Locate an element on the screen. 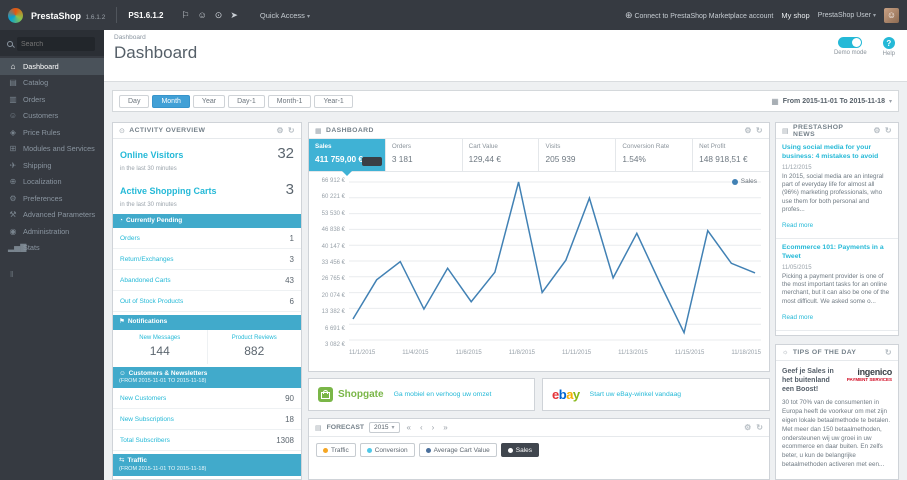 The height and width of the screenshot is (480, 907). kpi-orders: Orders 3 181 is located at coordinates (424, 155).